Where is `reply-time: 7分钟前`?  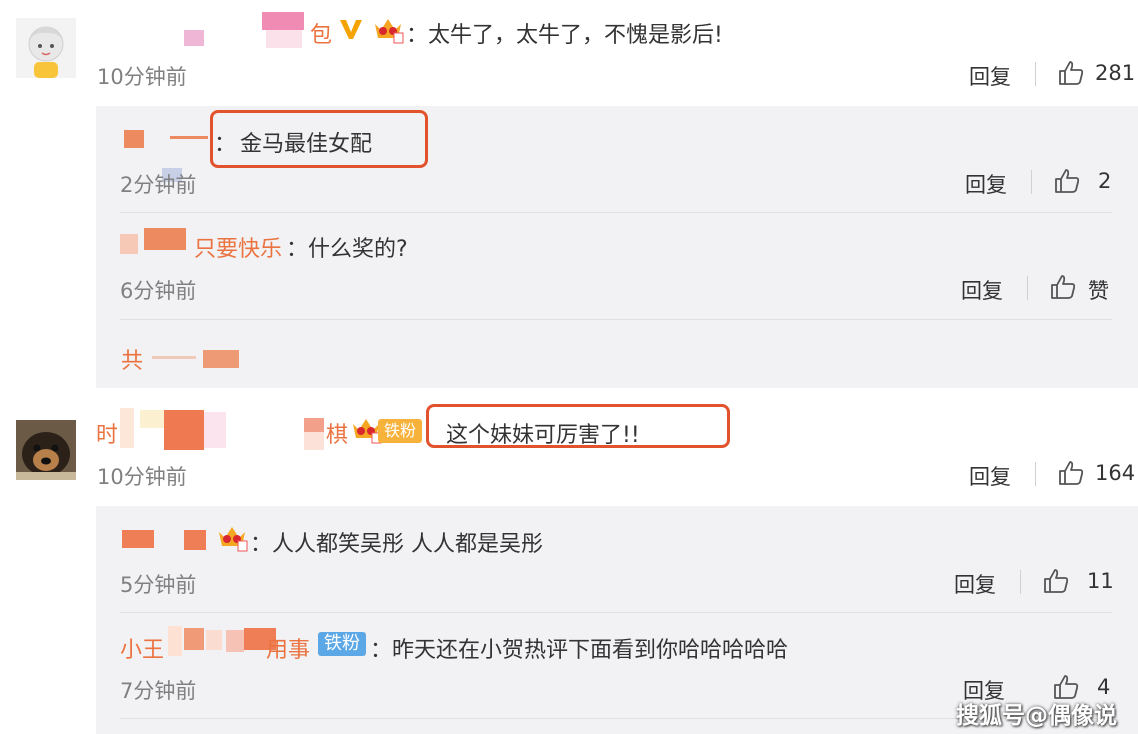
reply-time: 7分钟前 is located at coordinates (158, 691).